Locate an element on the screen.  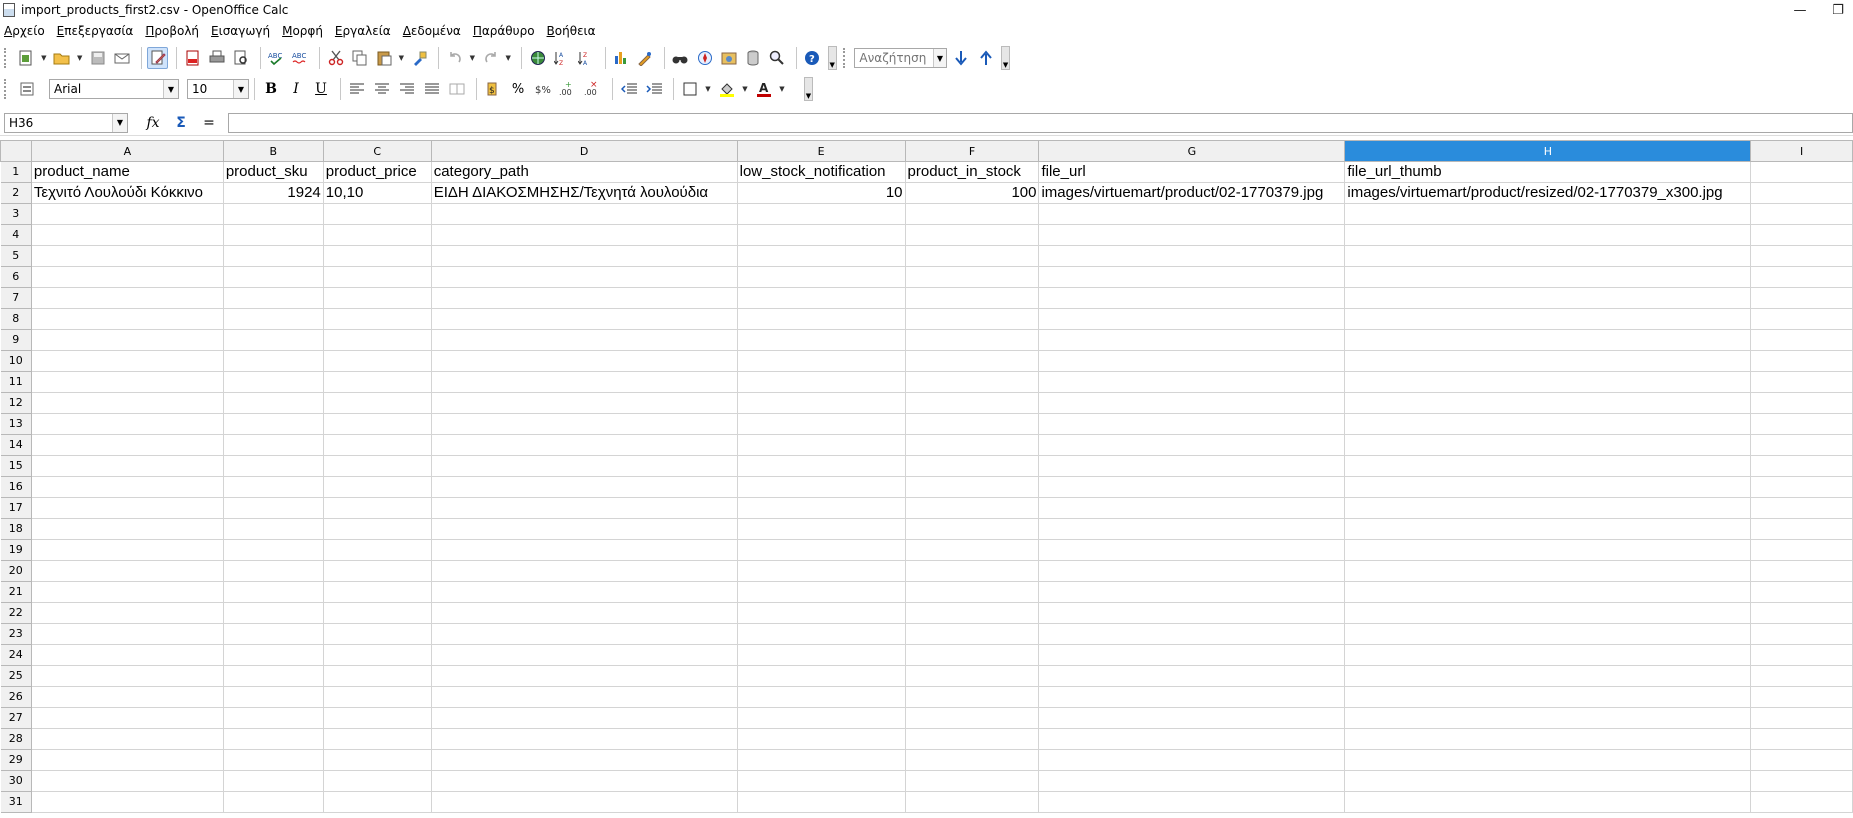
cell-d21 is located at coordinates (584, 592).